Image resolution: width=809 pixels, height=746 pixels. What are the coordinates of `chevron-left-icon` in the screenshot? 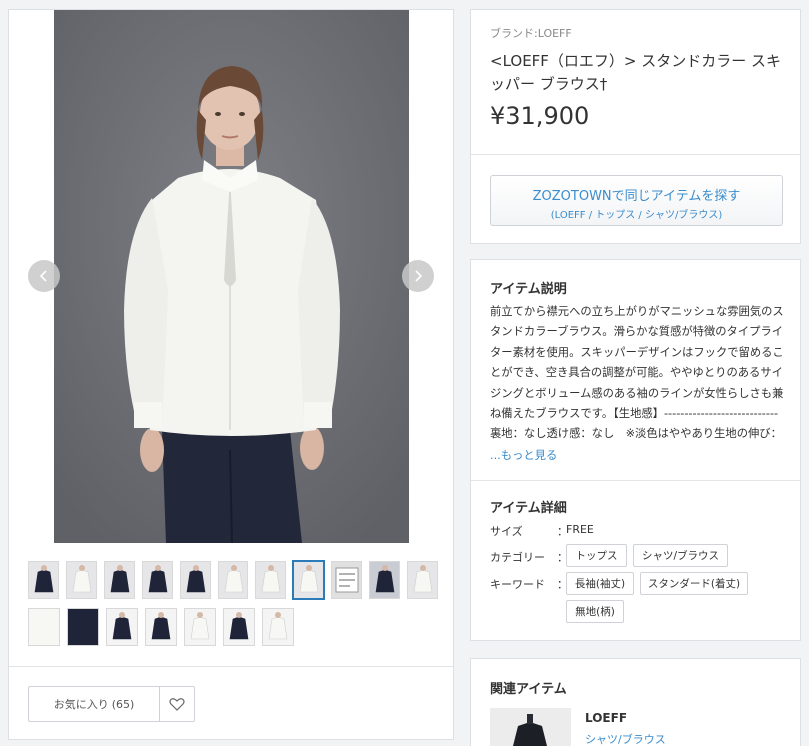 It's located at (43, 276).